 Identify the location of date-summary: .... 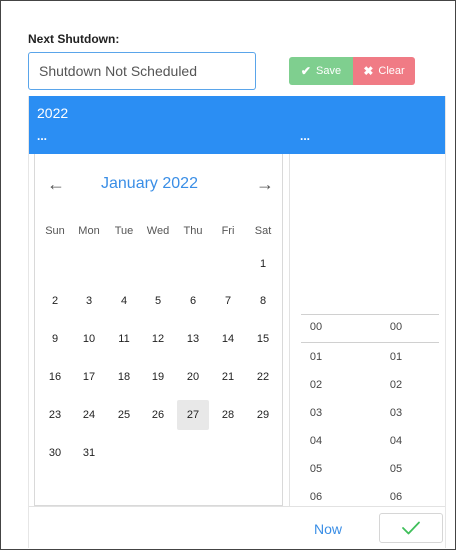
(42, 136).